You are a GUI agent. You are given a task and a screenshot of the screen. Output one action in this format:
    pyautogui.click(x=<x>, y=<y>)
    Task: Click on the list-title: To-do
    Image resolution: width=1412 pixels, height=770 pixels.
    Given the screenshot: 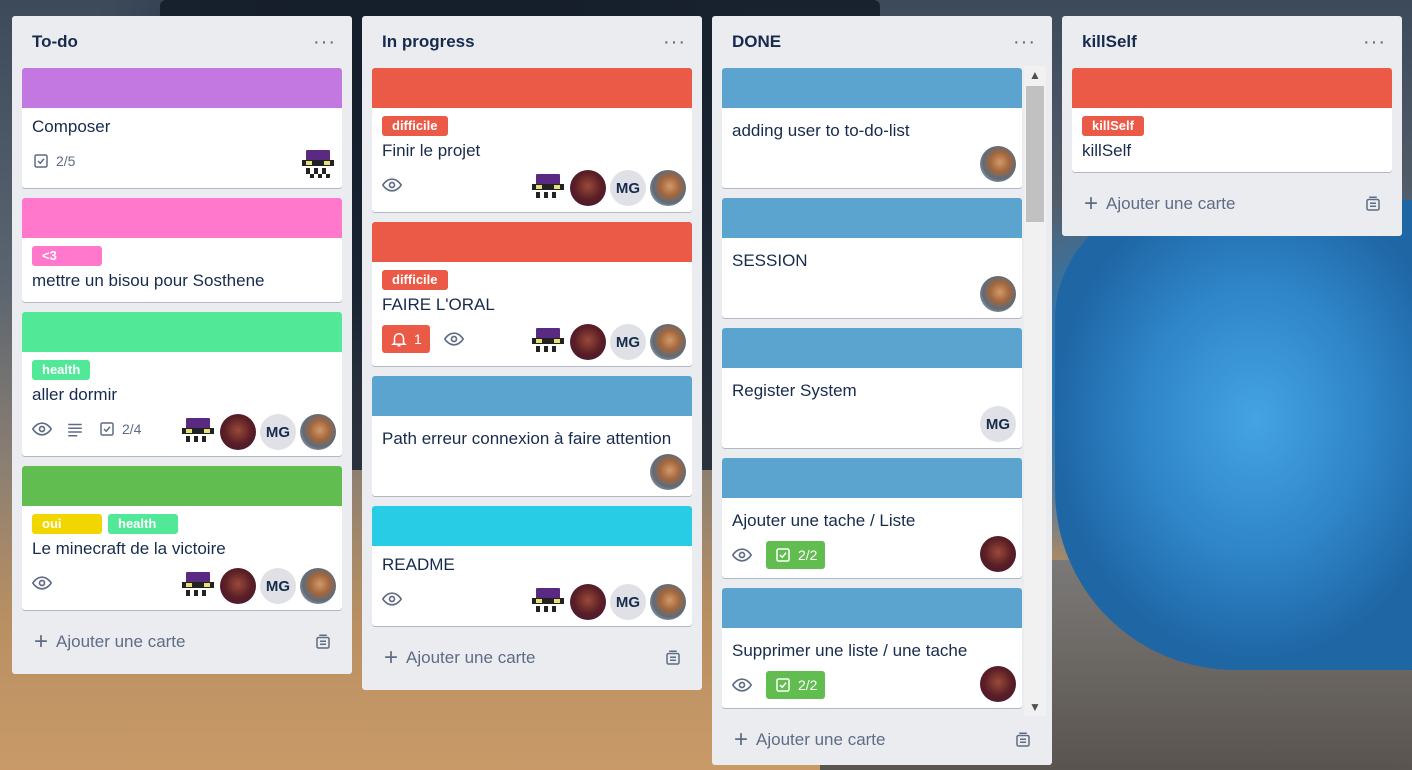 What is the action you would take?
    pyautogui.click(x=55, y=42)
    